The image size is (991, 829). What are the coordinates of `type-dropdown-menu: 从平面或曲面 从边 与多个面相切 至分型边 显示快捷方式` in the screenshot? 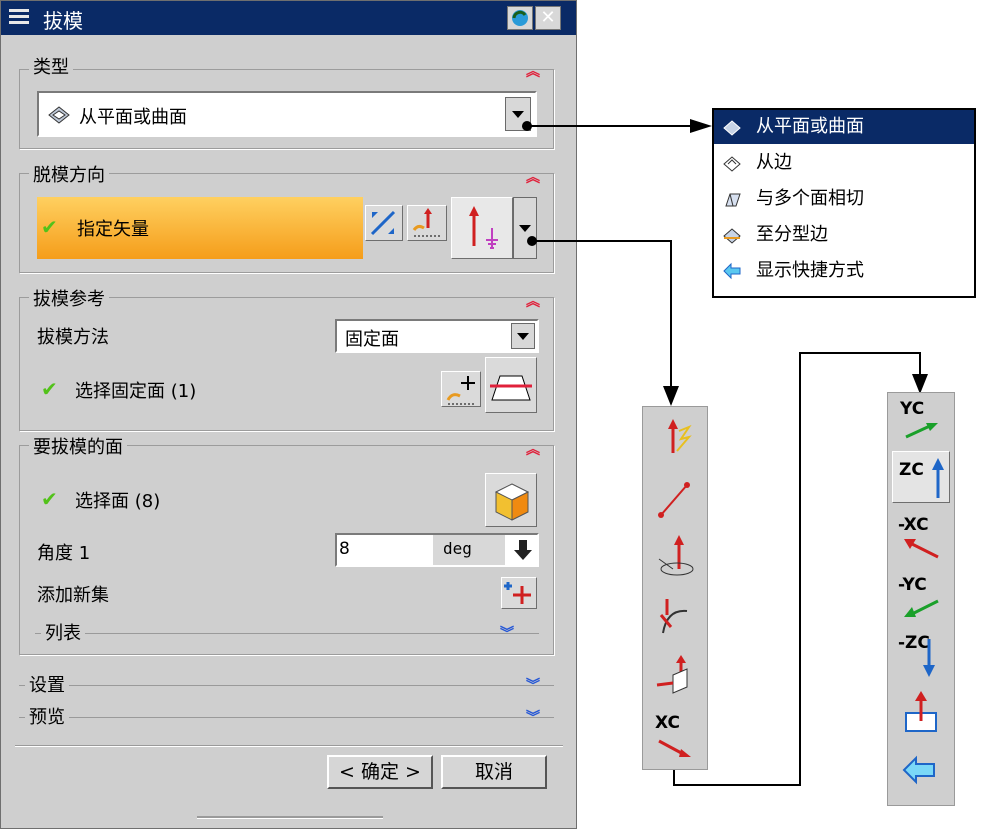 It's located at (844, 203).